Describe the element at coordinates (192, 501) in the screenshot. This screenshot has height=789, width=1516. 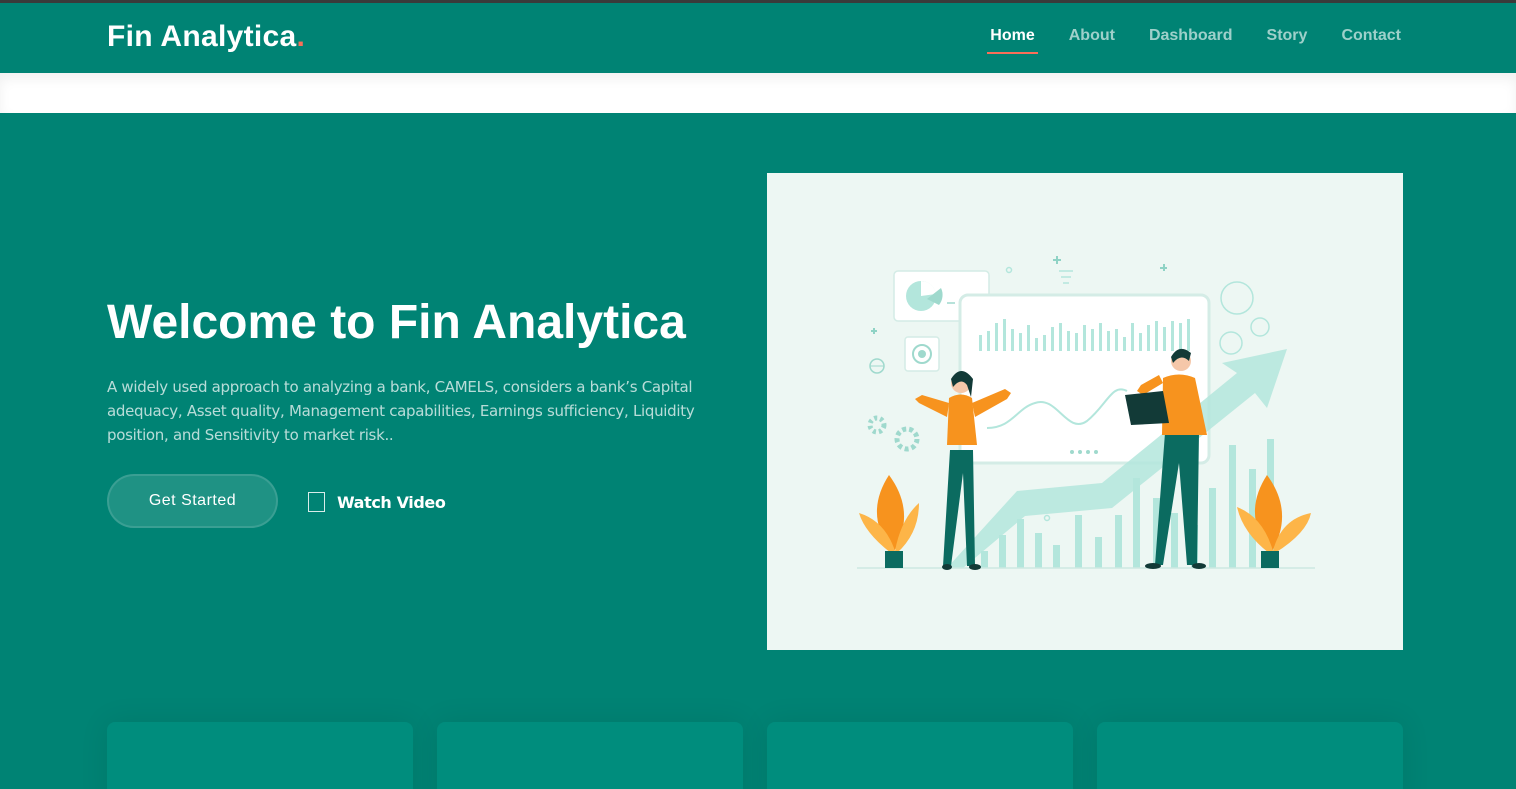
I see `get-started-button: Get Started` at that location.